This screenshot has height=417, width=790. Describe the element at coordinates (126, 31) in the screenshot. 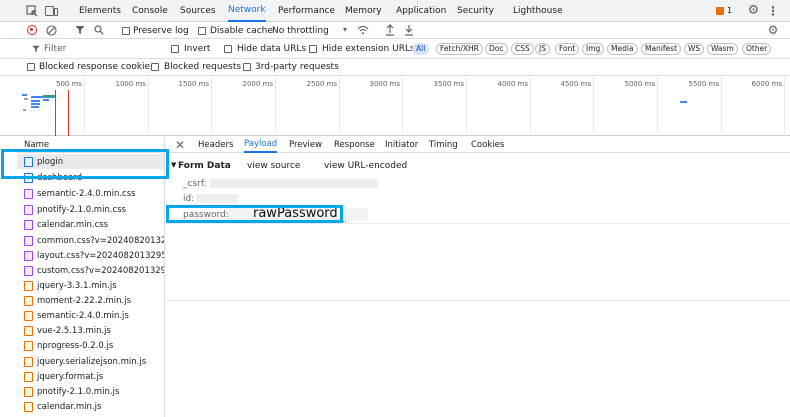

I see `preserve-log-checkbox` at that location.